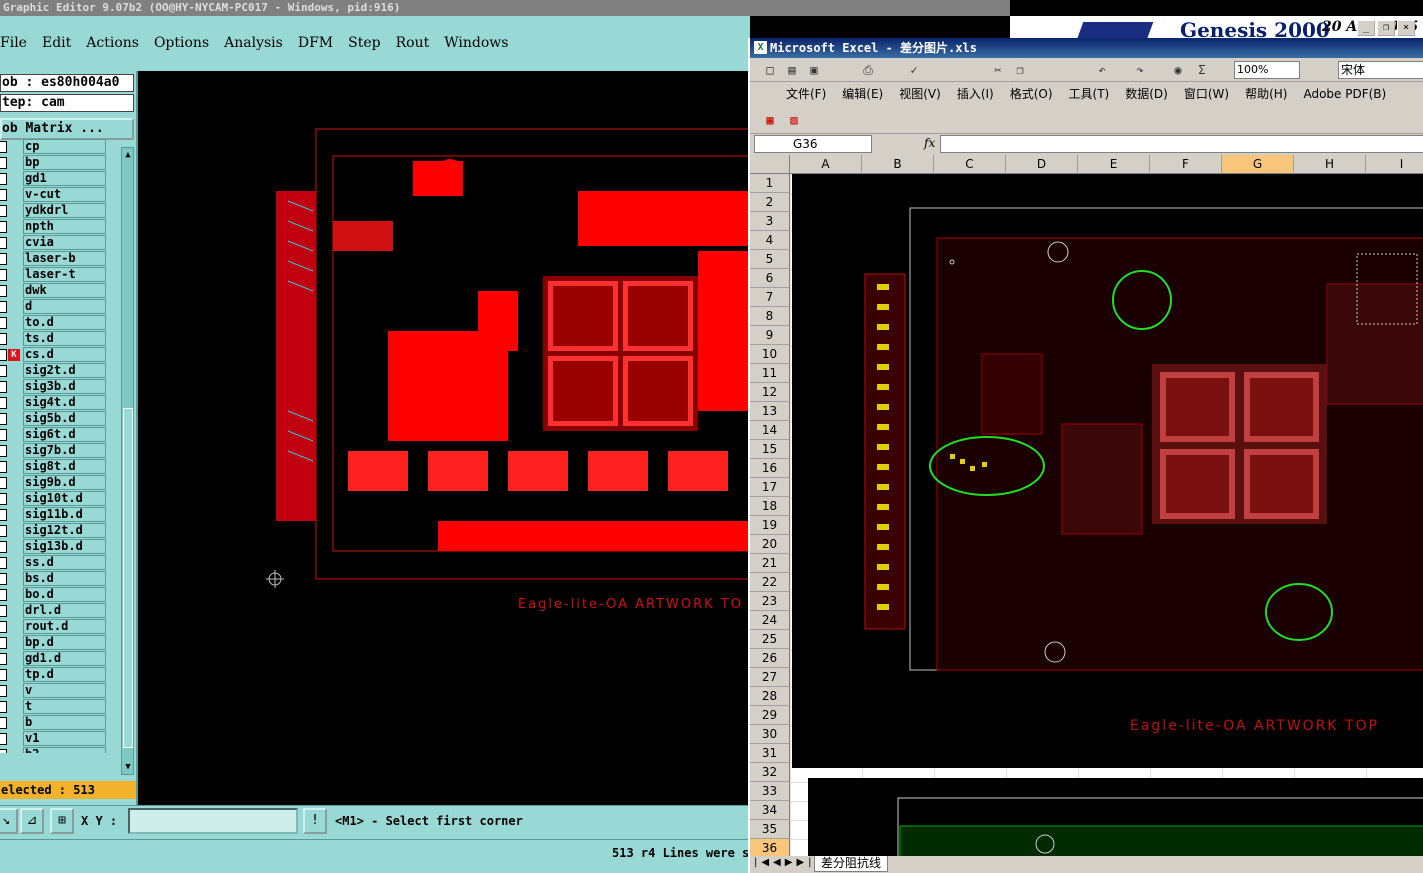 This screenshot has height=873, width=1423. I want to click on row-header: 9, so click(770, 335).